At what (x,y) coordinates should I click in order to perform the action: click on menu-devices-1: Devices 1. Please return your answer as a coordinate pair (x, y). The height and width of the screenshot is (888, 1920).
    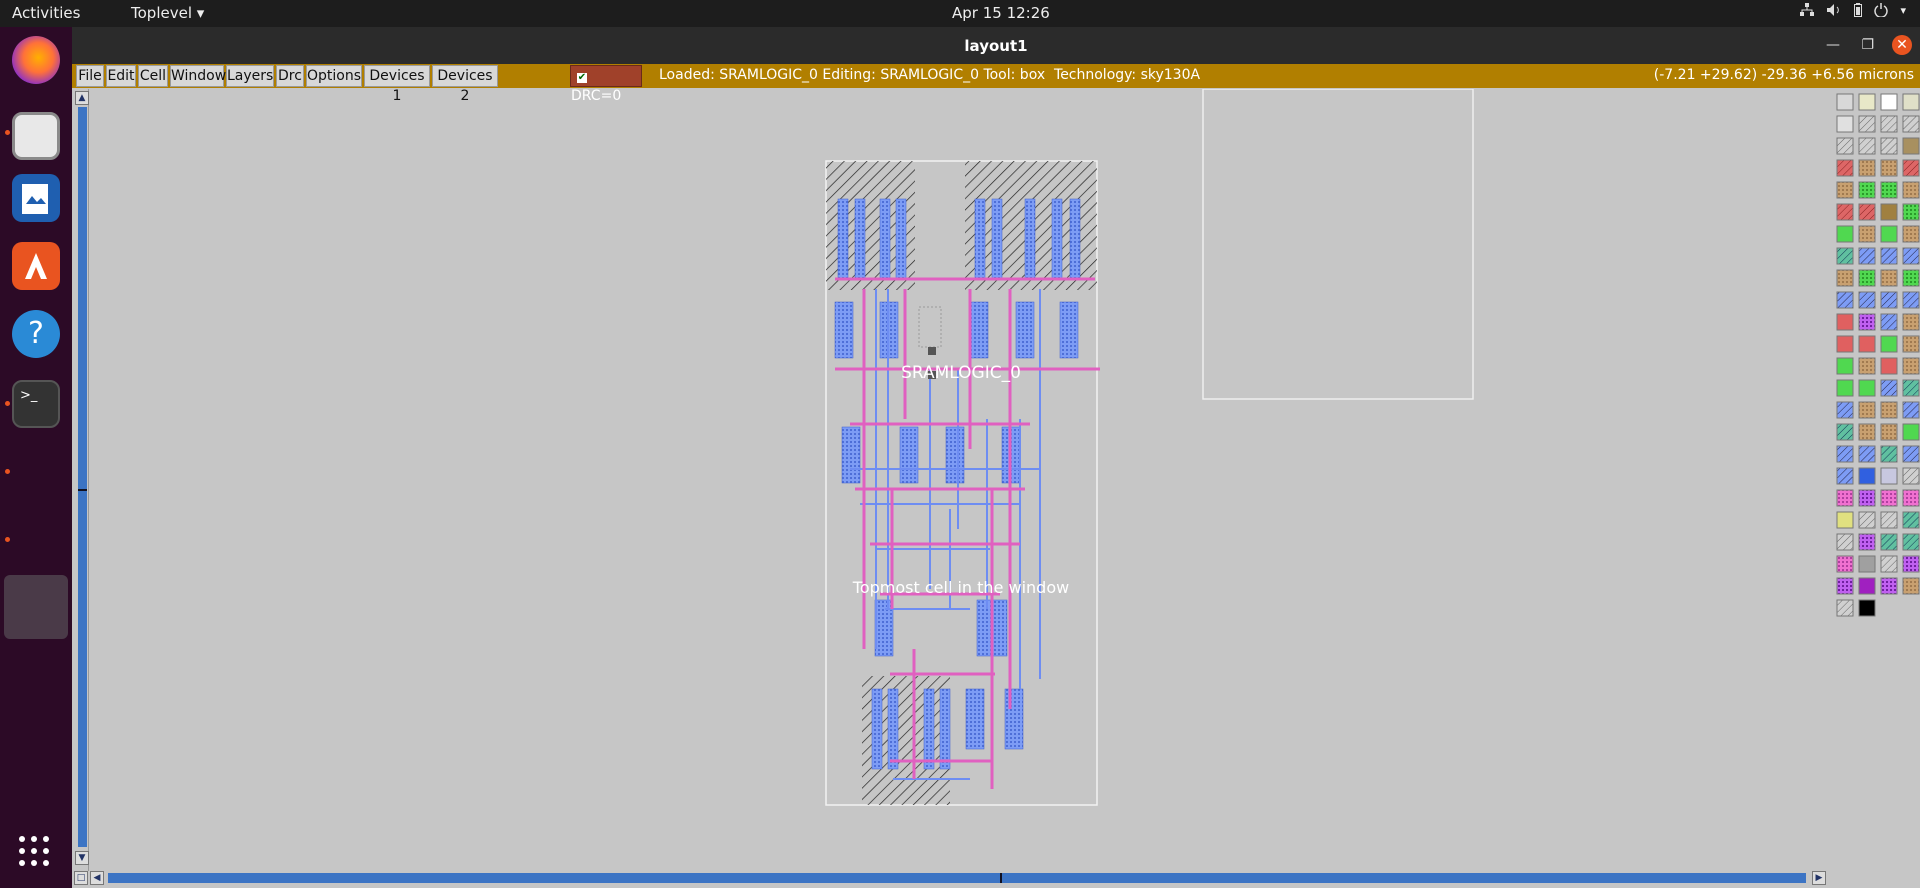
    Looking at the image, I should click on (397, 84).